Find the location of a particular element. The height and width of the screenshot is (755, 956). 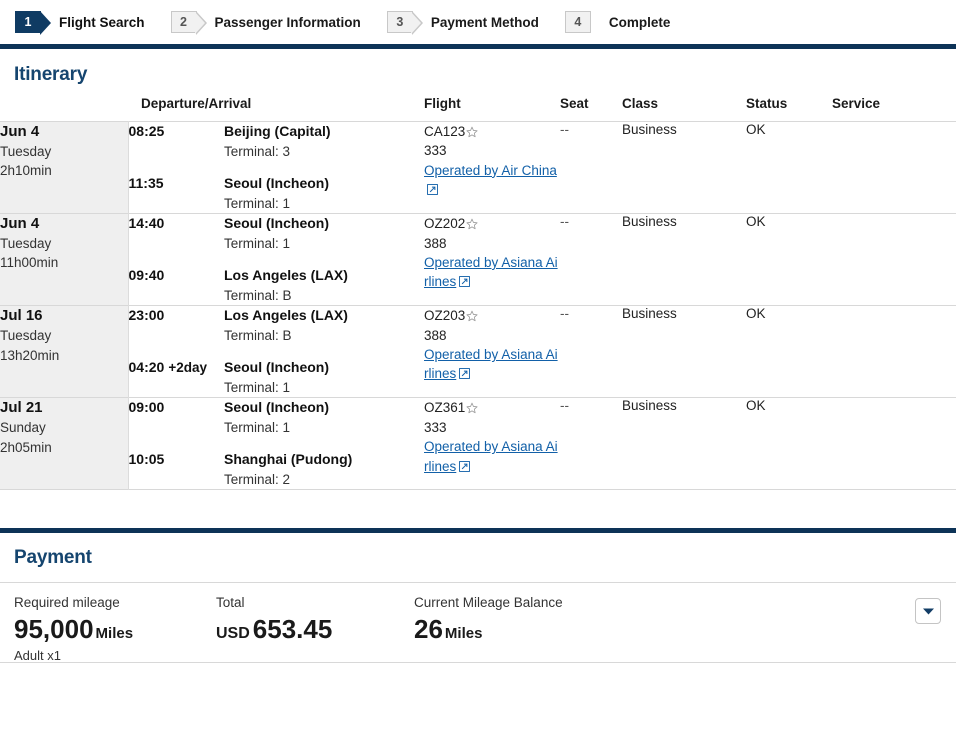

flight-cell: OZ203 388 Operated by Asiana Airlines is located at coordinates (492, 352).